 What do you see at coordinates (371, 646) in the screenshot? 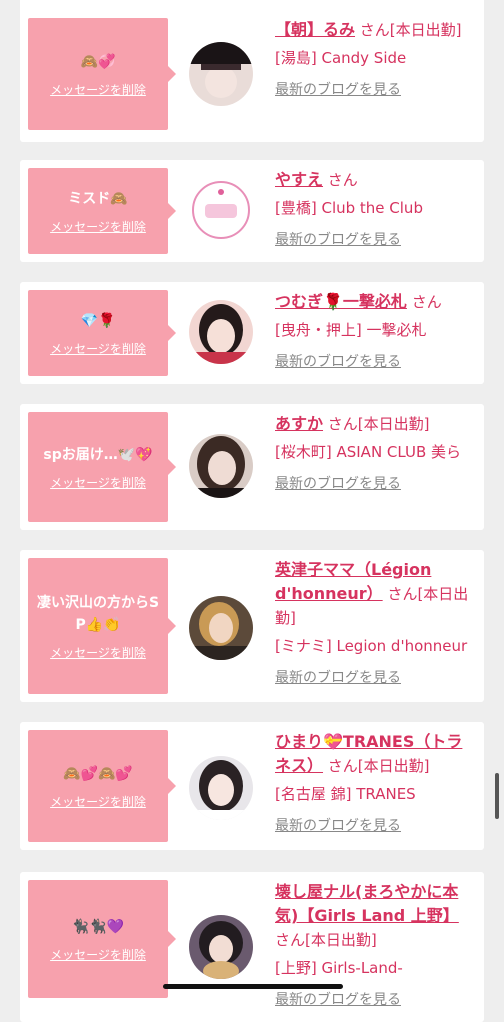
I see `shop-label: [ミナミ] Legion d'honneur` at bounding box center [371, 646].